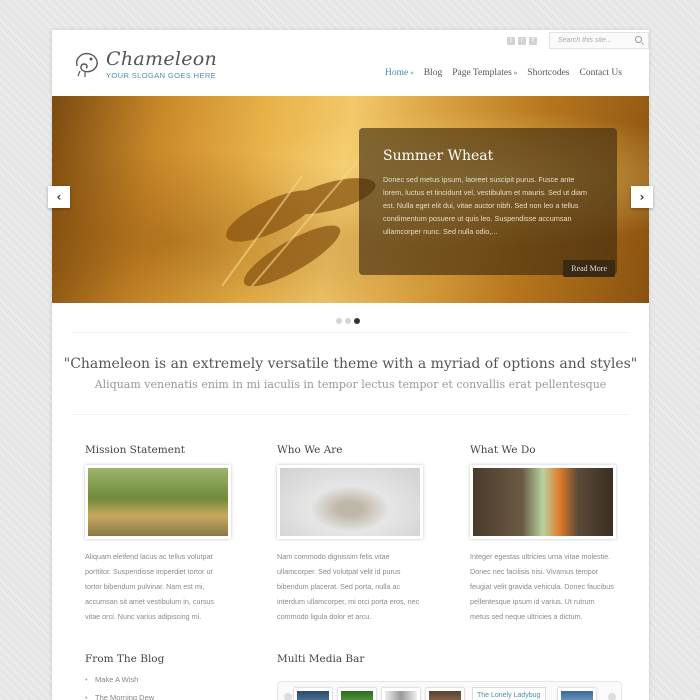 This screenshot has width=700, height=700. I want to click on nav-label: Contact Us, so click(600, 73).